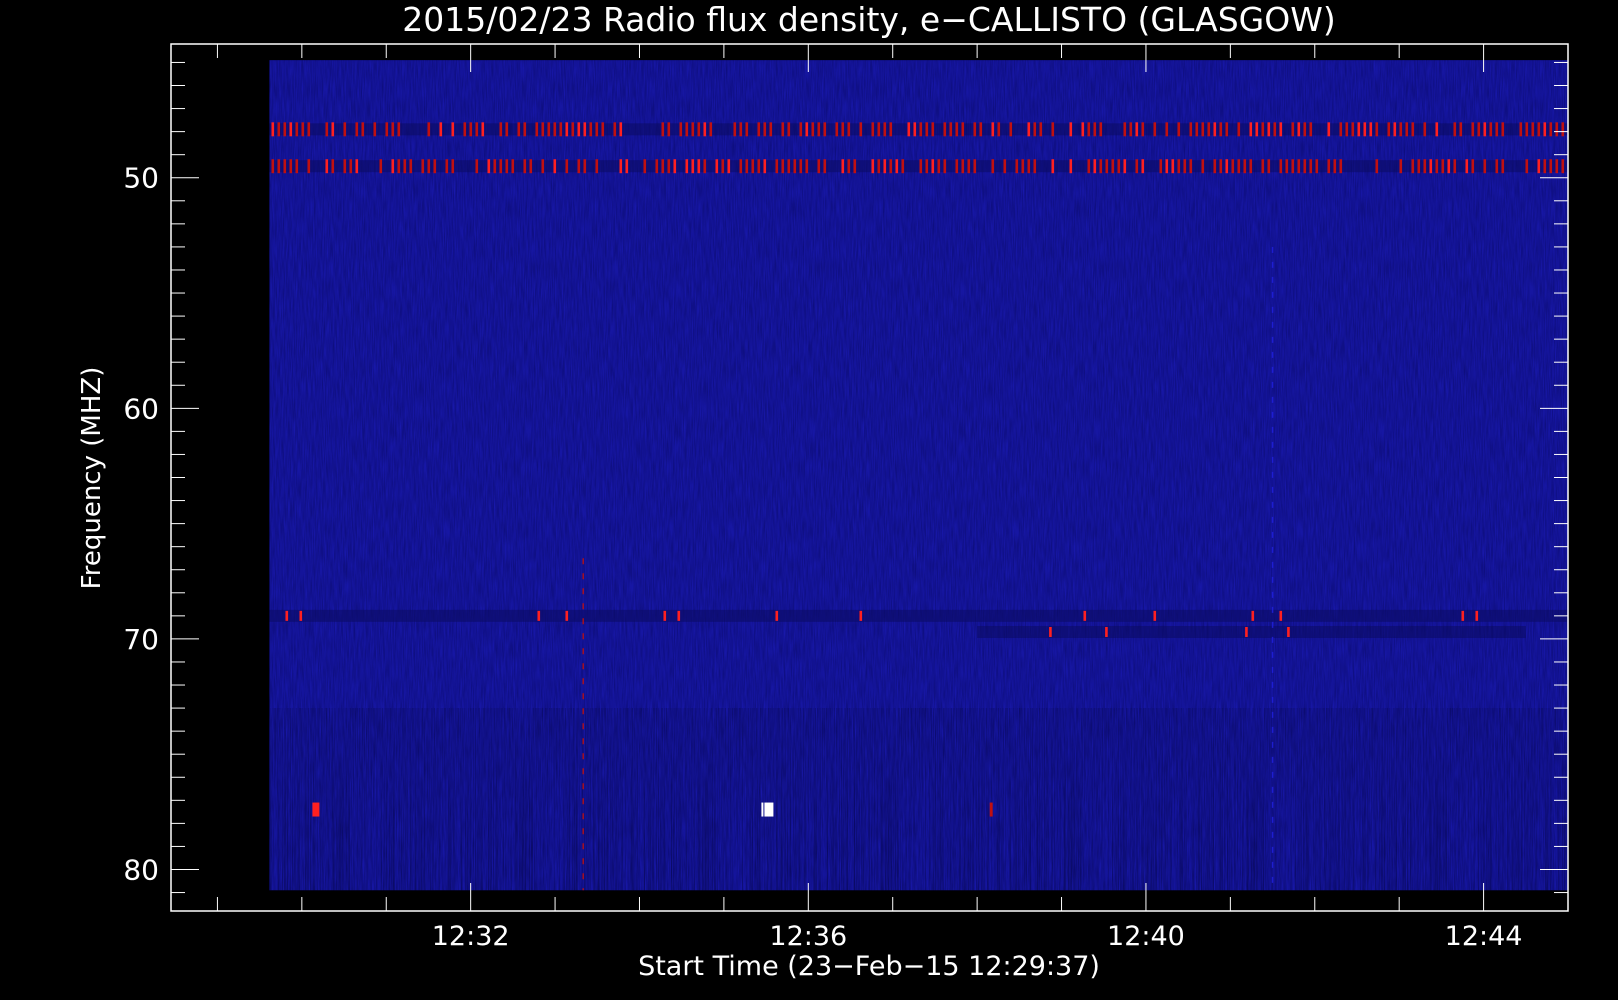  Describe the element at coordinates (141, 869) in the screenshot. I see `y-tick-label-3: 80` at that location.